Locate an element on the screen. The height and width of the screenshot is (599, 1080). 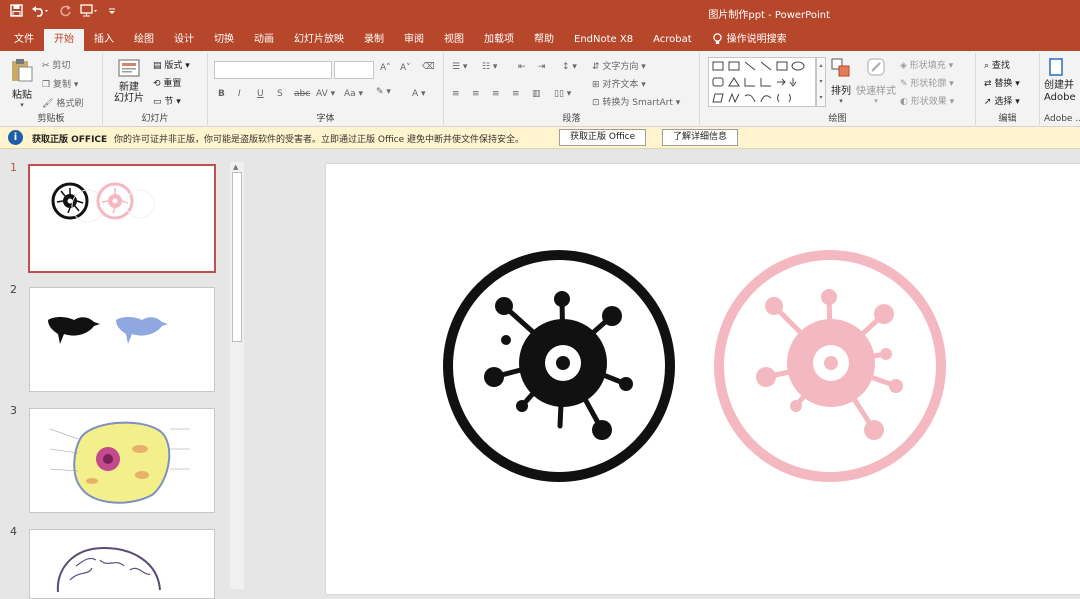
find-button: ⌕ 查找 is located at coordinates (997, 64).